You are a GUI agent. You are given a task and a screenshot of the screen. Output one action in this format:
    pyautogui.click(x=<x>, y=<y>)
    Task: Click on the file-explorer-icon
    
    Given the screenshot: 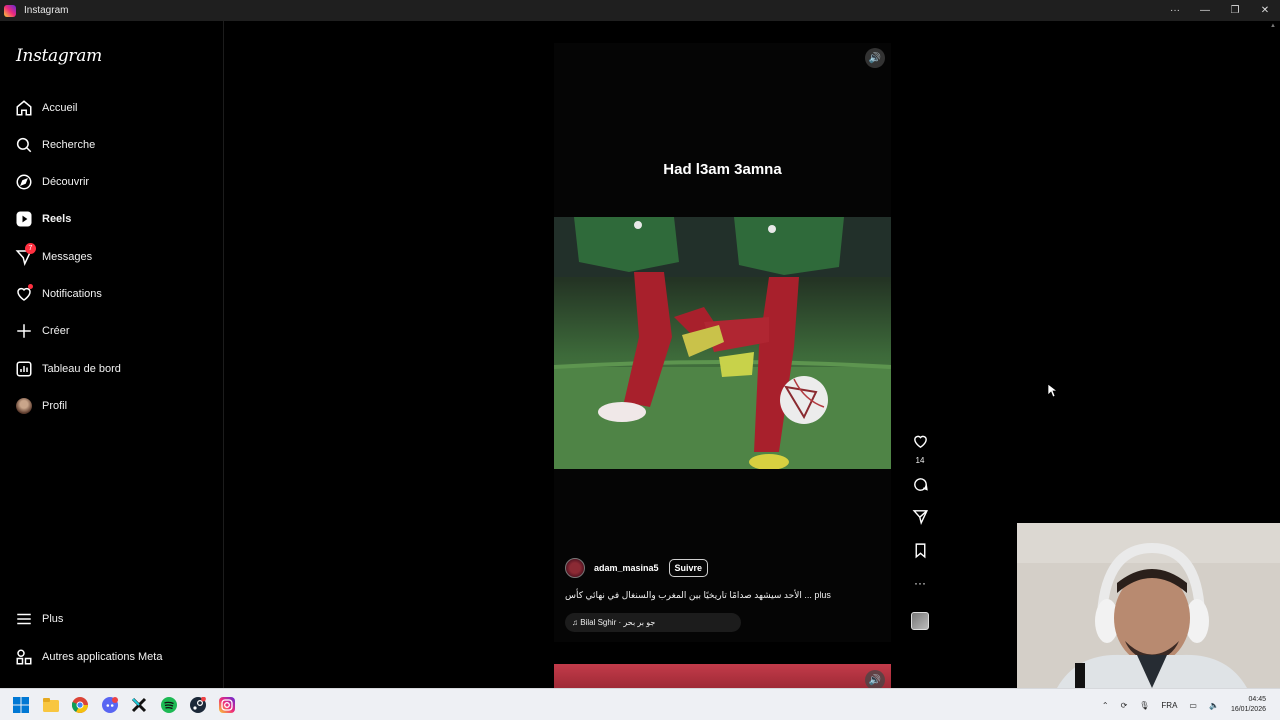 What is the action you would take?
    pyautogui.click(x=51, y=705)
    